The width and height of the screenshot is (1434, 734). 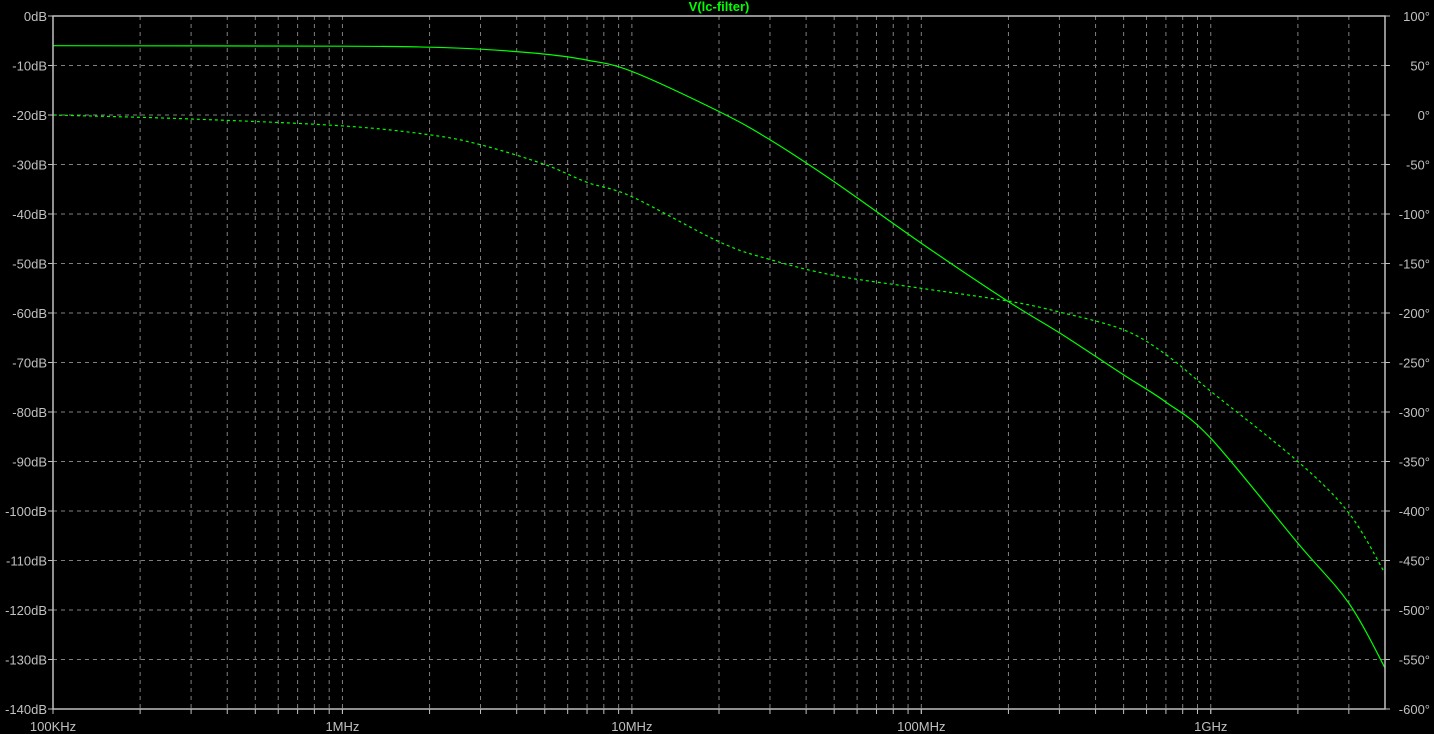 What do you see at coordinates (29, 363) in the screenshot?
I see `y-left-tick-label: -70dB` at bounding box center [29, 363].